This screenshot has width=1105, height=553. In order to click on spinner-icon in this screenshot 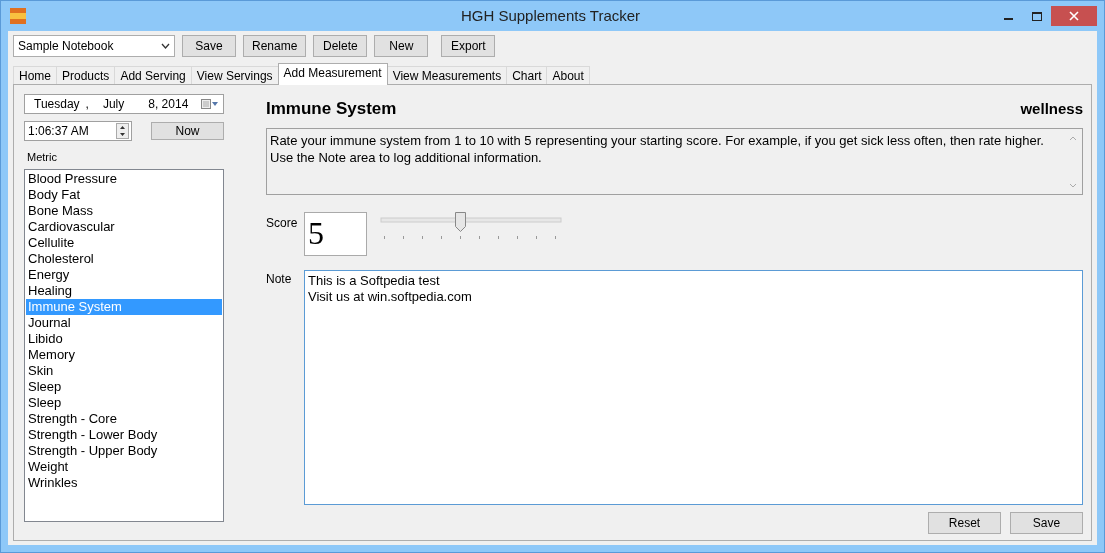, I will do `click(122, 131)`.